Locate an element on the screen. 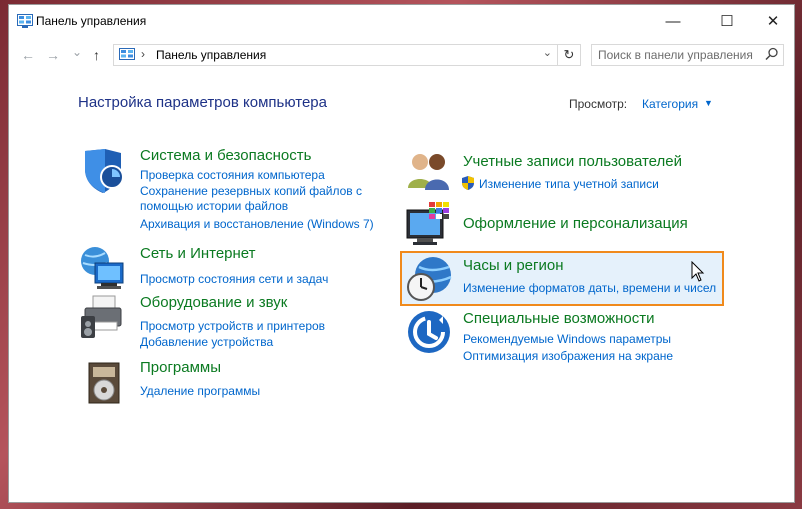  monitor-palette-icon is located at coordinates (429, 224).